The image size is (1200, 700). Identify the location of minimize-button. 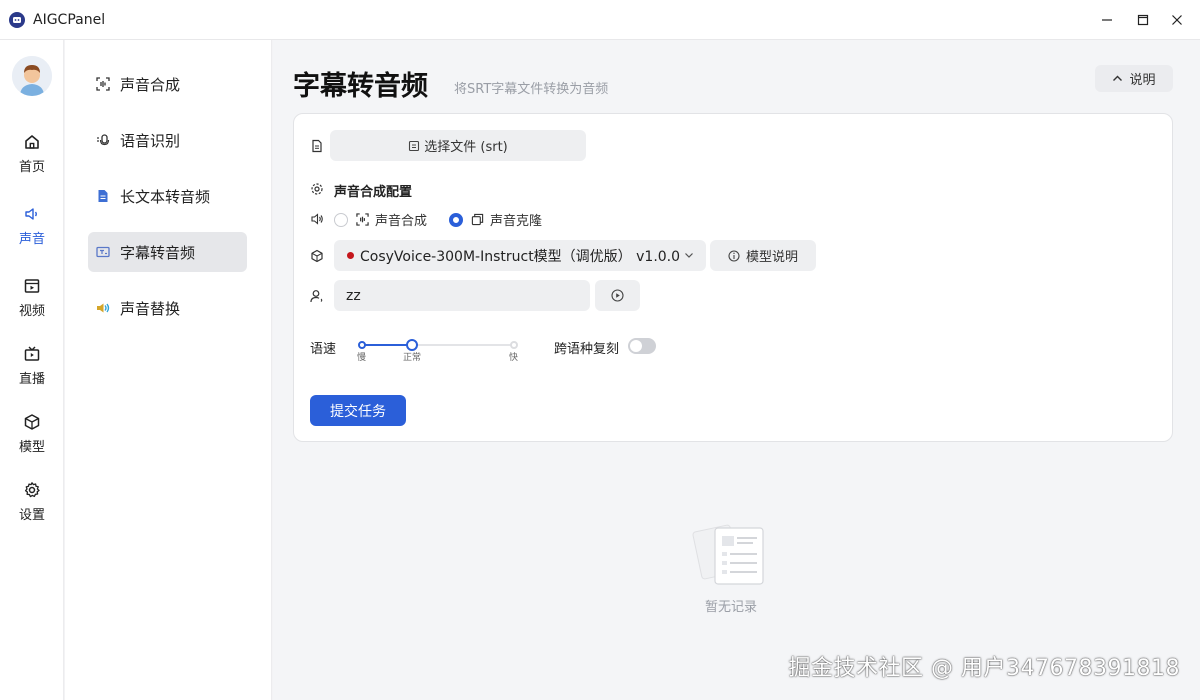
(1107, 20).